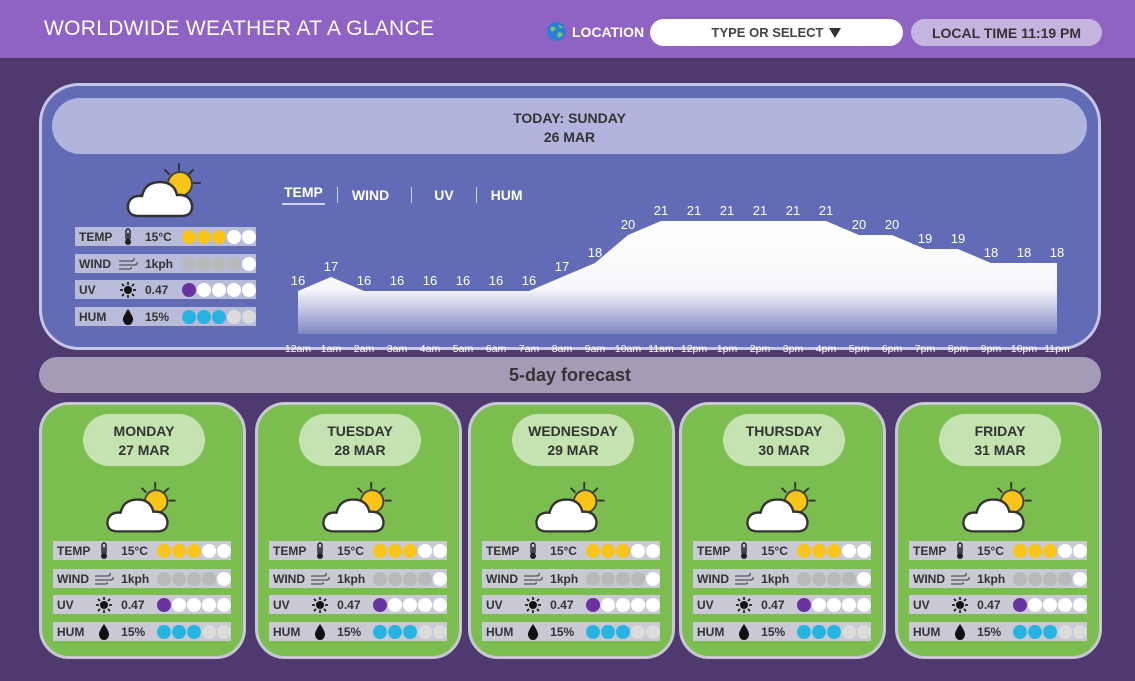  I want to click on day-name: WEDNESDAY, so click(573, 431).